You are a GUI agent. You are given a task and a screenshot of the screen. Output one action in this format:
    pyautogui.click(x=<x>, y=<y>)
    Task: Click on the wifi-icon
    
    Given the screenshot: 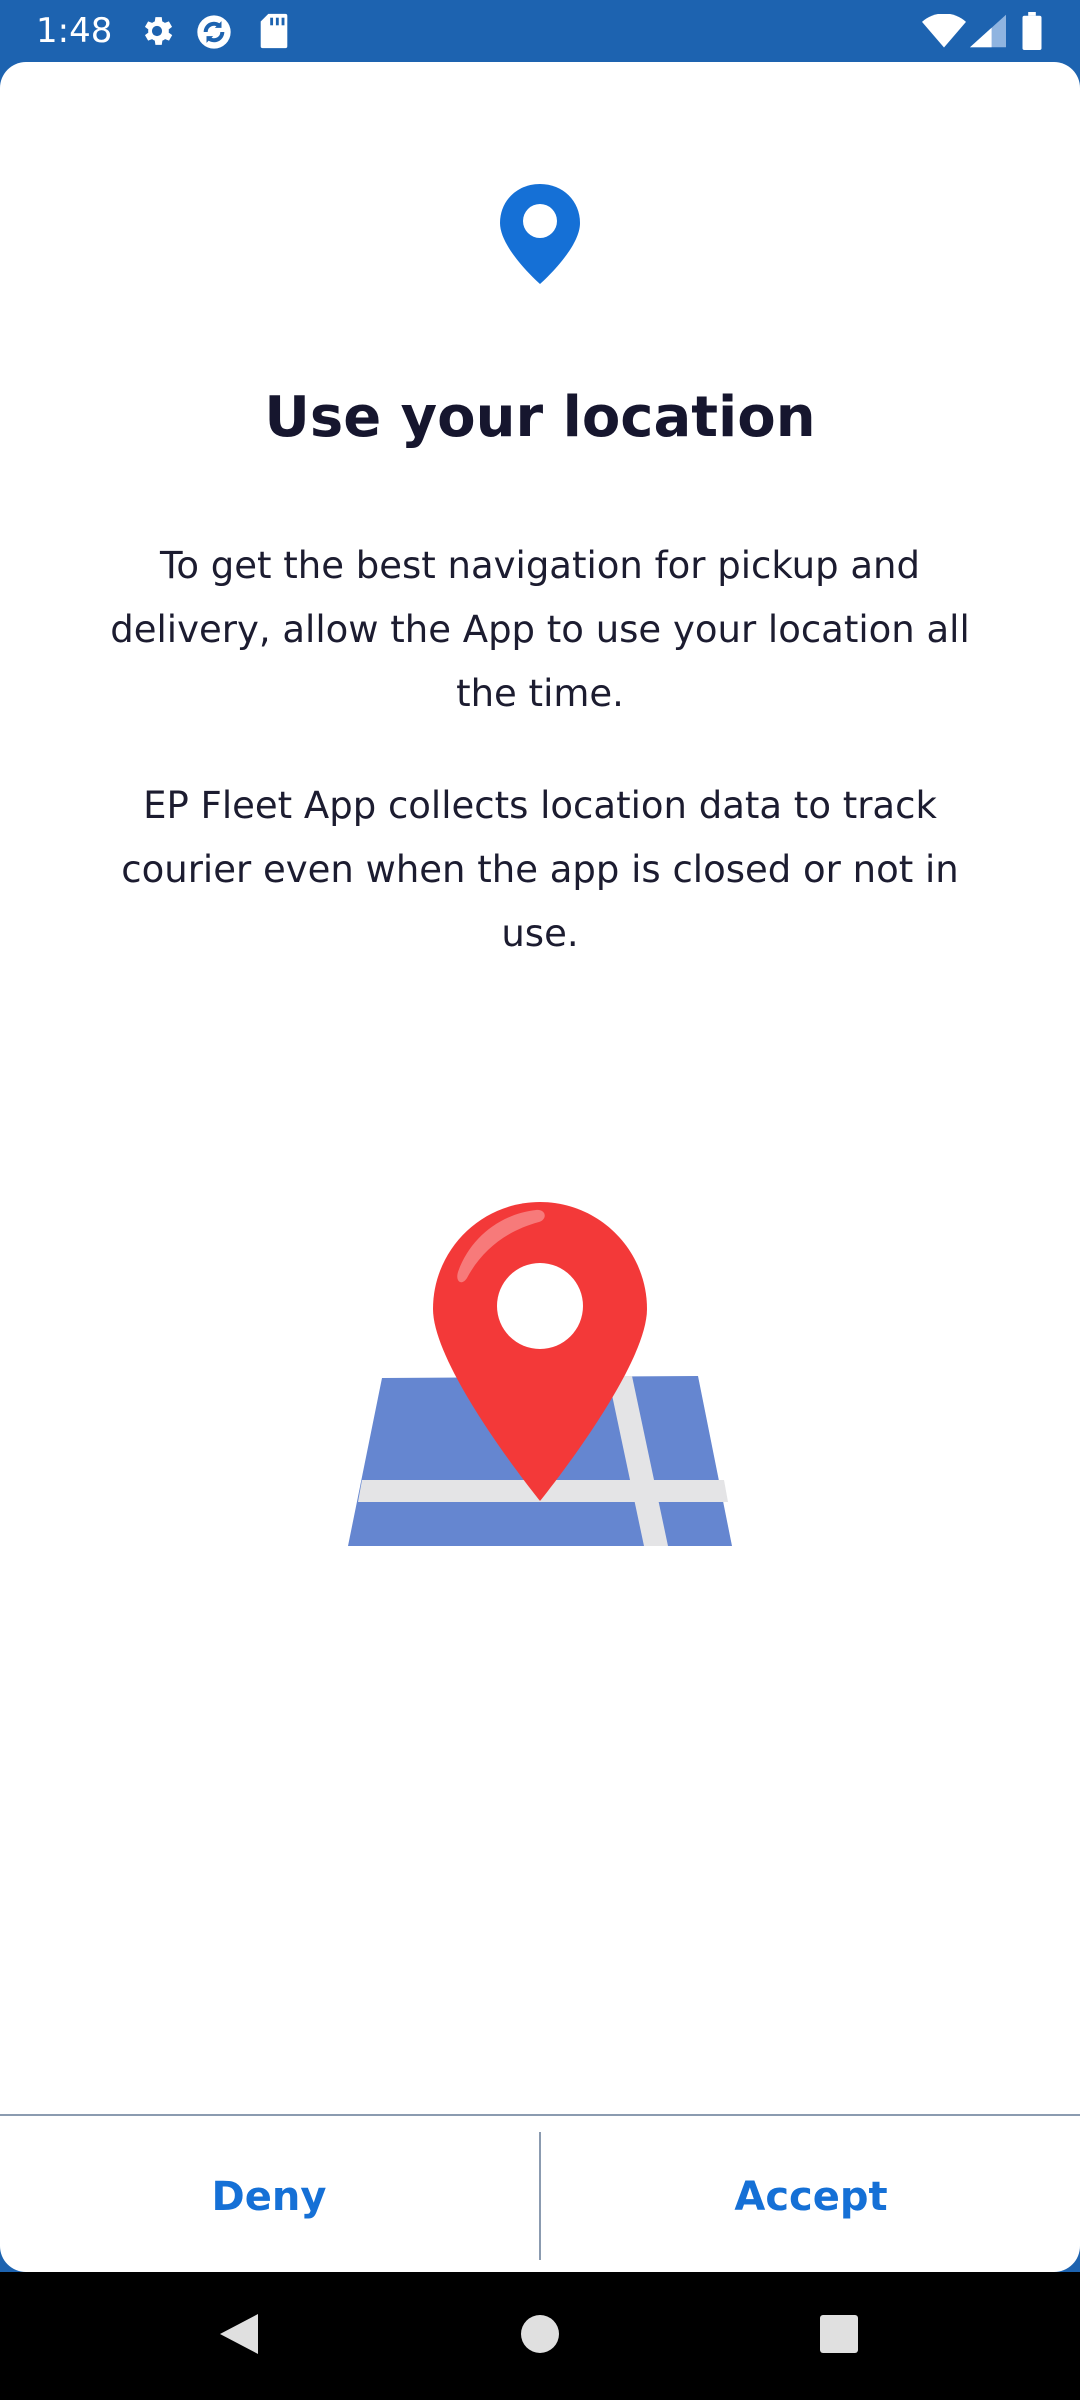 What is the action you would take?
    pyautogui.click(x=944, y=32)
    